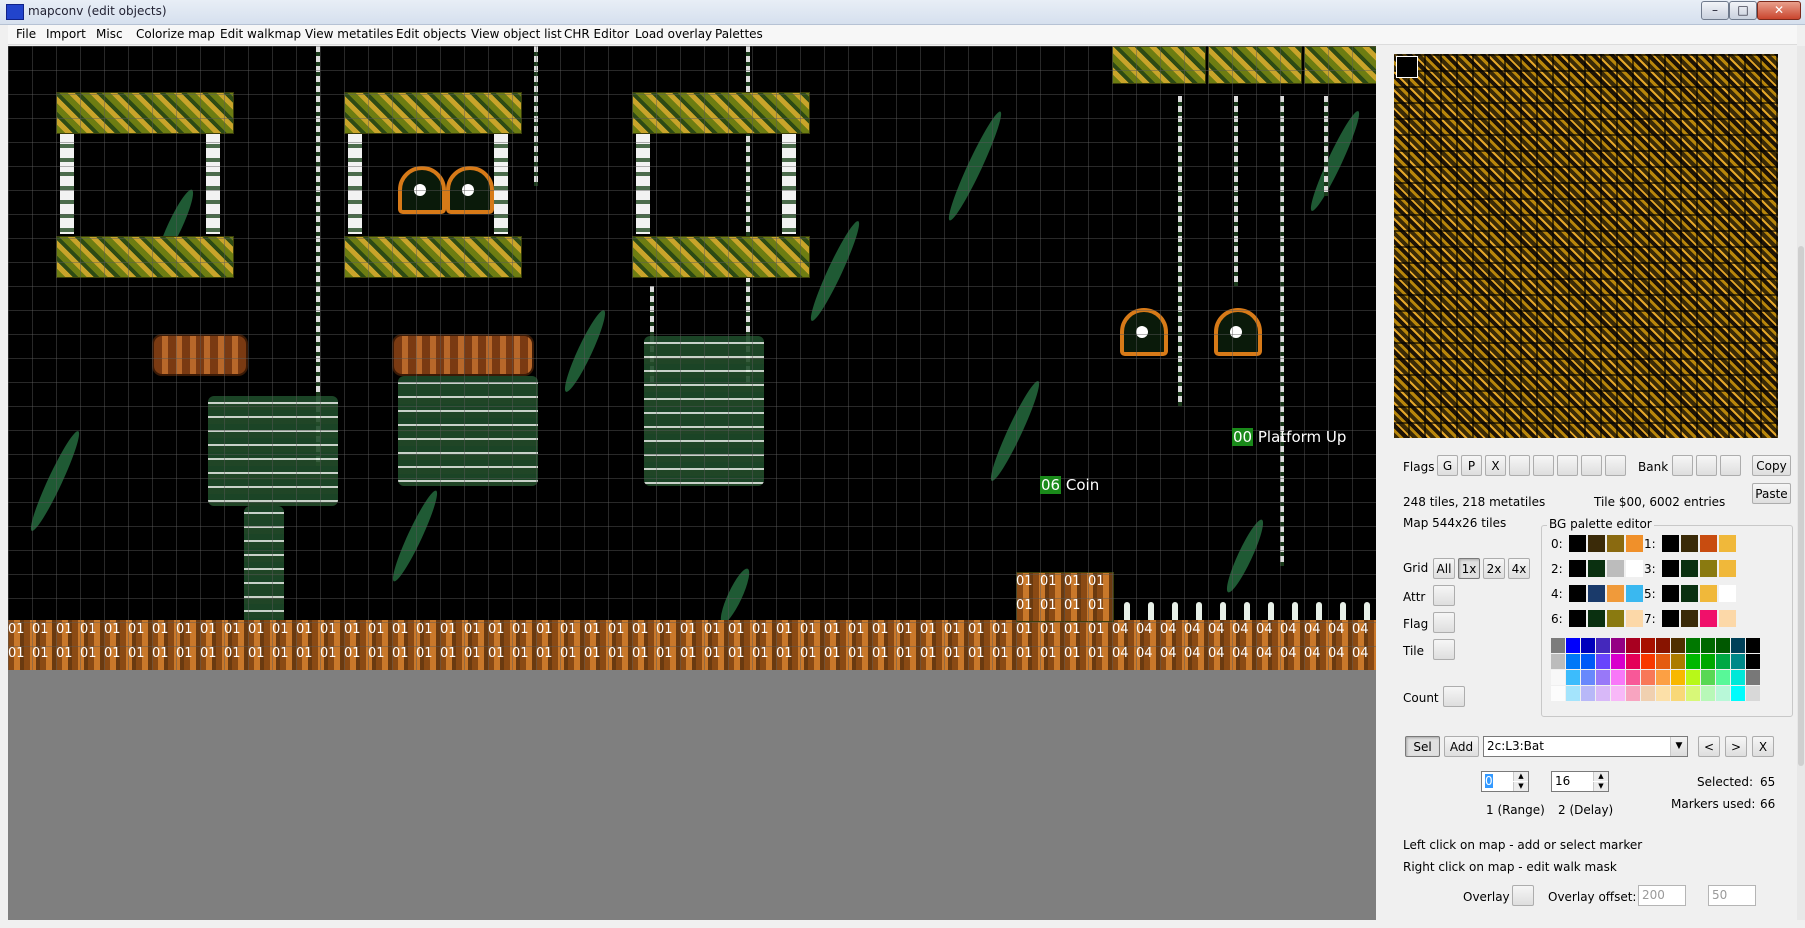 The image size is (1805, 928). I want to click on vertical-scrollbar, so click(1801, 483).